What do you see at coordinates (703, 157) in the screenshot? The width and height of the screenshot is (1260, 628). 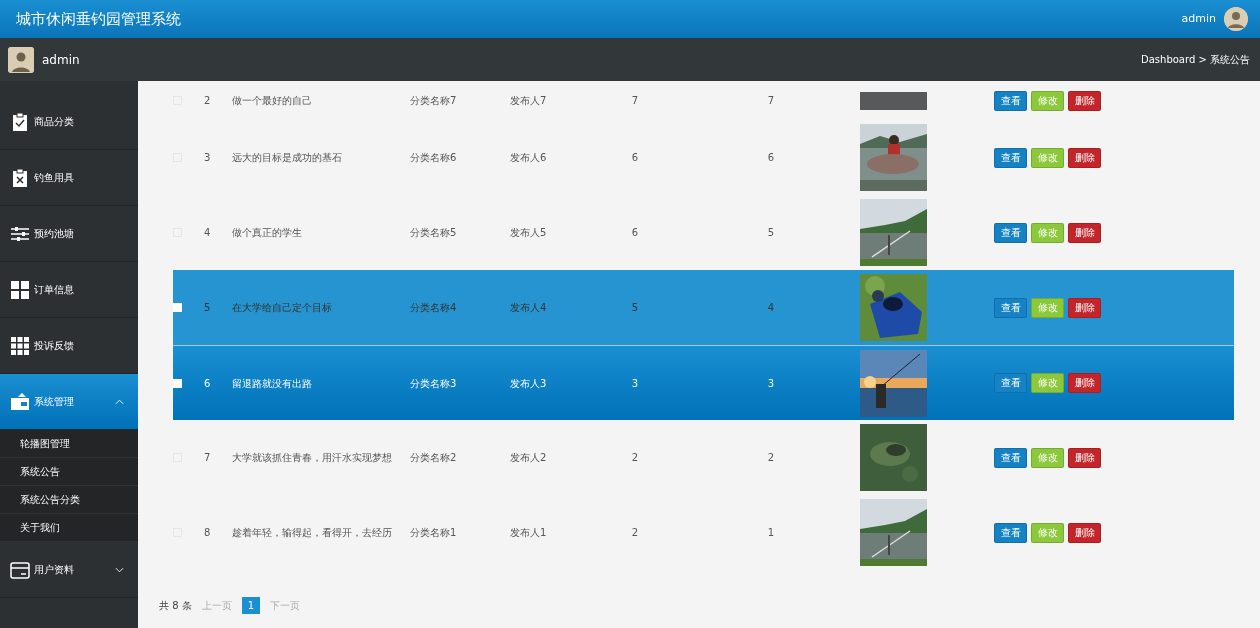 I see `table-row: 3 远大的目标是成功的基石 分类名称6 发布人6 6 6 查看 修改 删除` at bounding box center [703, 157].